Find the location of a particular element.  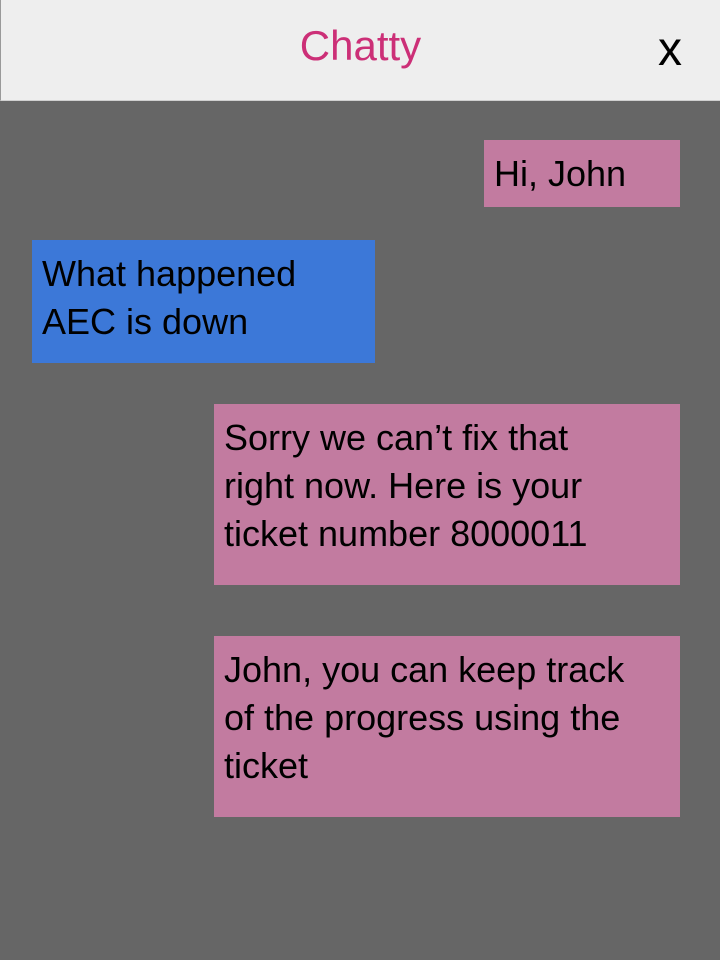

close-button: x is located at coordinates (670, 50).